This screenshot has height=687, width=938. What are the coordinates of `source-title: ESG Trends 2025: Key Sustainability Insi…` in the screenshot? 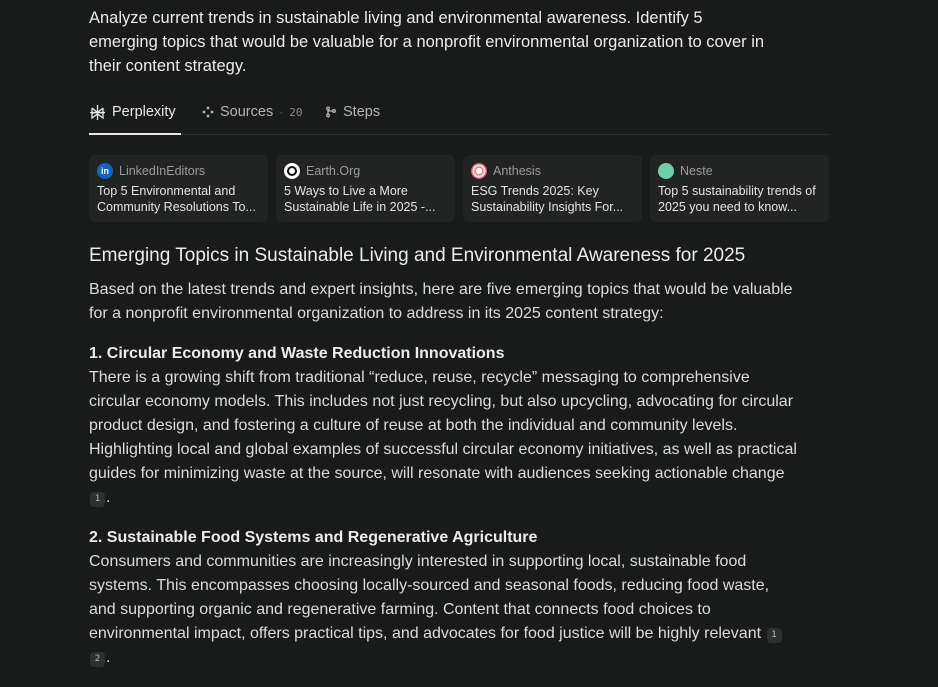 It's located at (547, 199).